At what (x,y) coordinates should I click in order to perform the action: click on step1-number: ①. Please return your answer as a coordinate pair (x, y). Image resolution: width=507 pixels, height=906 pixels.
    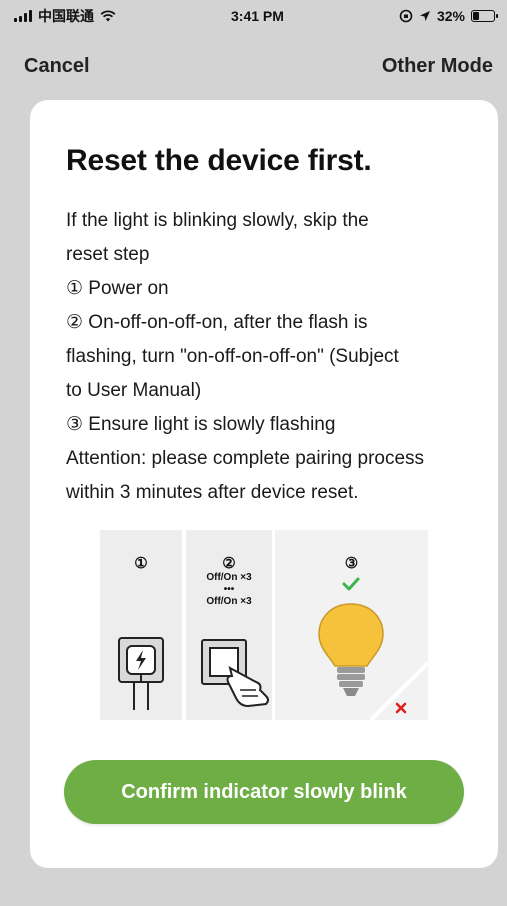
    Looking at the image, I should click on (141, 563).